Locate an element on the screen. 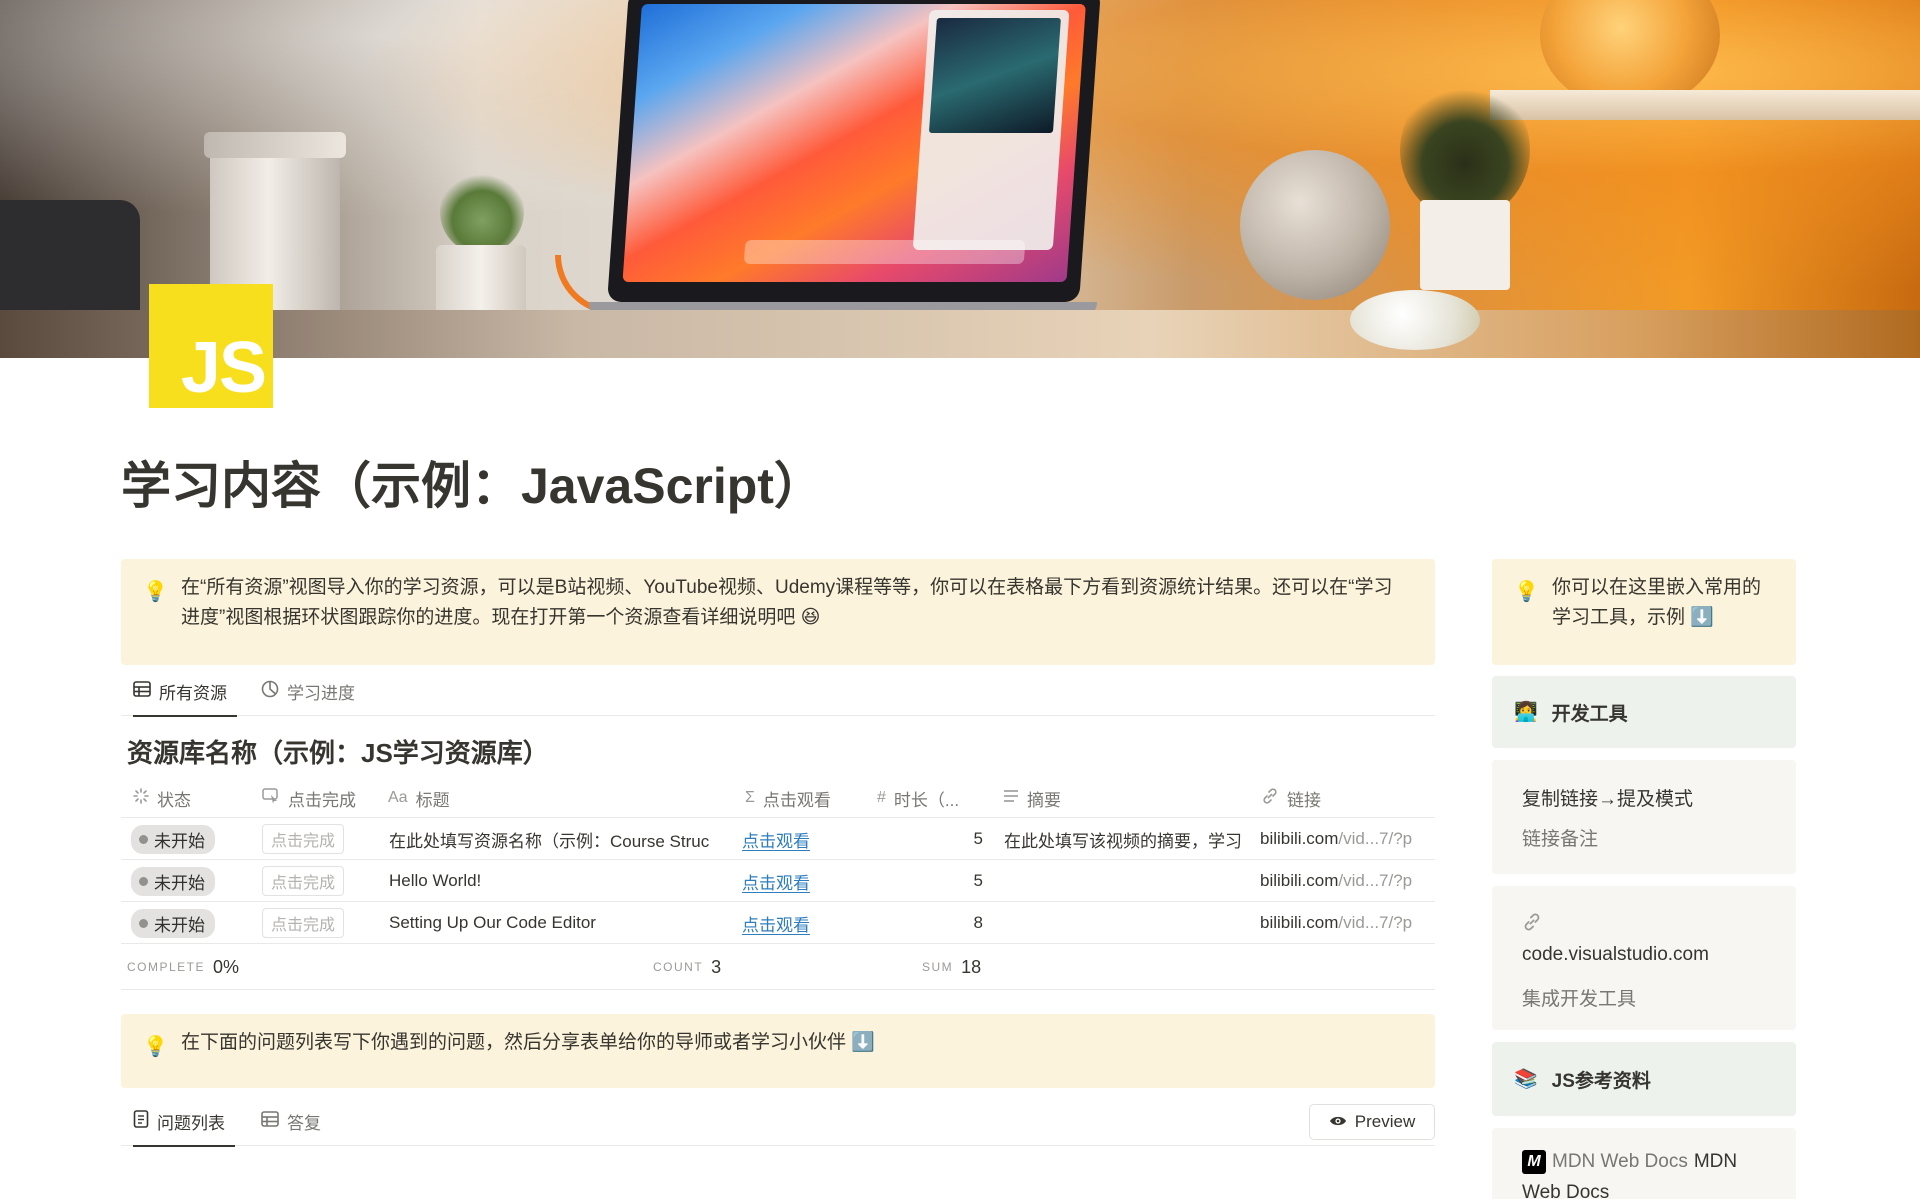 The width and height of the screenshot is (1920, 1199). question-view-tabs: 问题列表 答复 is located at coordinates (778, 1121).